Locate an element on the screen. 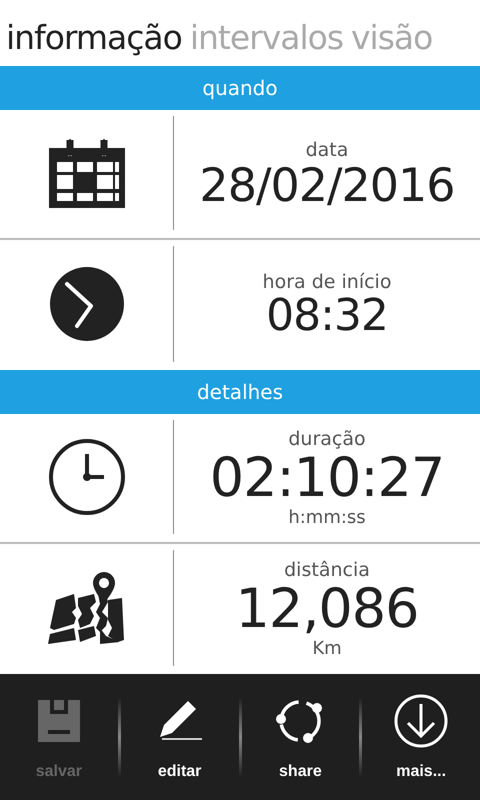 The image size is (480, 800). edit-button: editar is located at coordinates (179, 737).